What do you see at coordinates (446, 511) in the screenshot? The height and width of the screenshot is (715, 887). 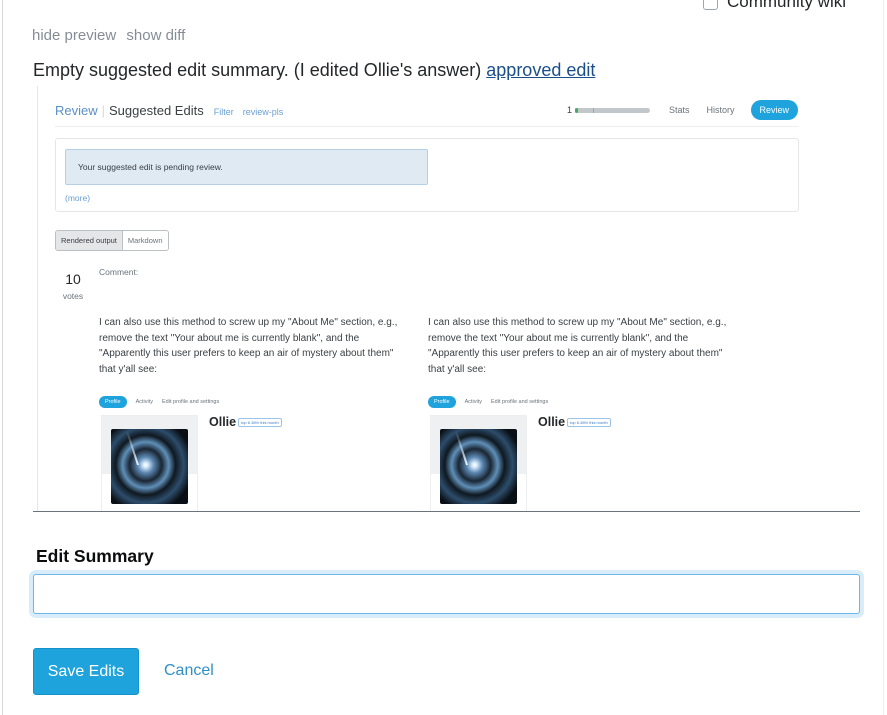 I see `preview-divider` at bounding box center [446, 511].